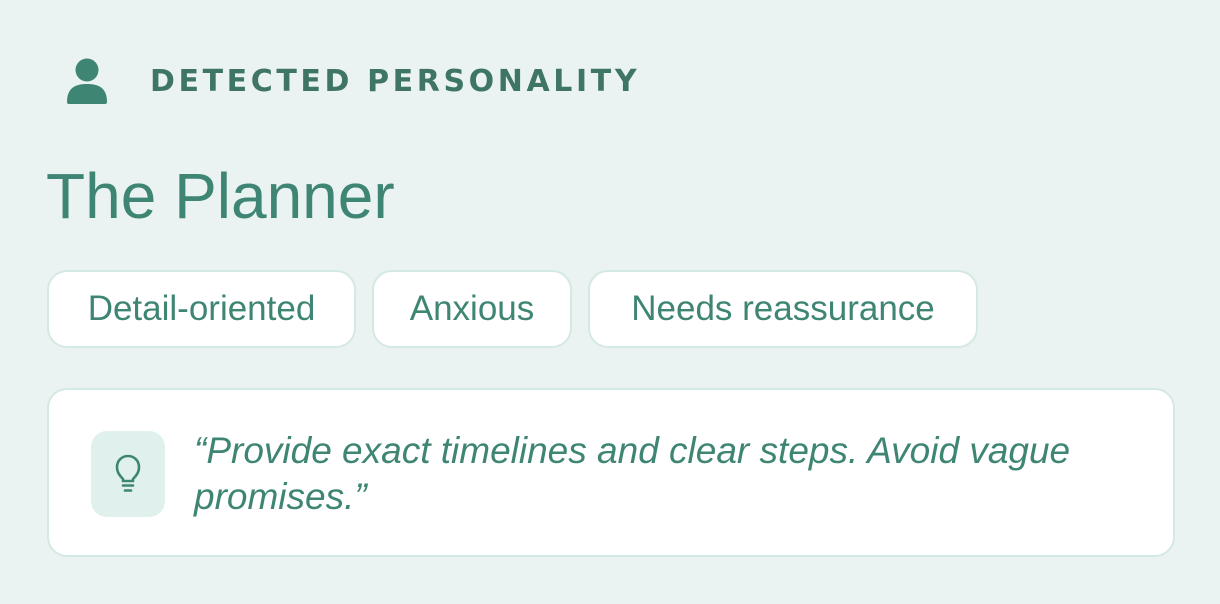 Image resolution: width=1220 pixels, height=604 pixels. I want to click on trait-tag: Detail-oriented, so click(201, 309).